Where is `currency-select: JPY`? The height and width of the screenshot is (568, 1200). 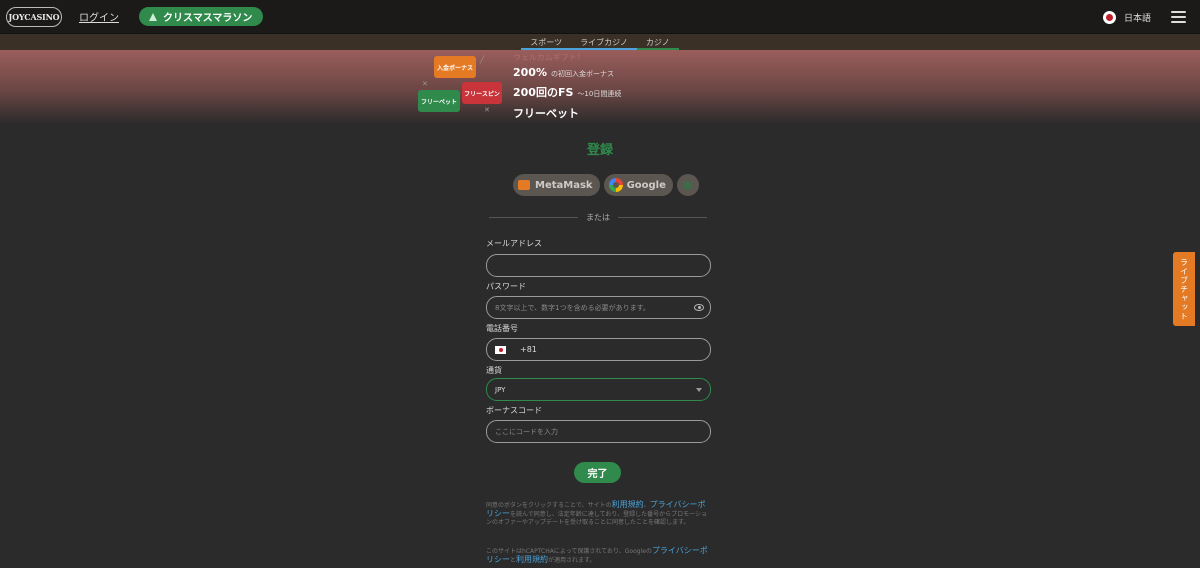 currency-select: JPY is located at coordinates (598, 389).